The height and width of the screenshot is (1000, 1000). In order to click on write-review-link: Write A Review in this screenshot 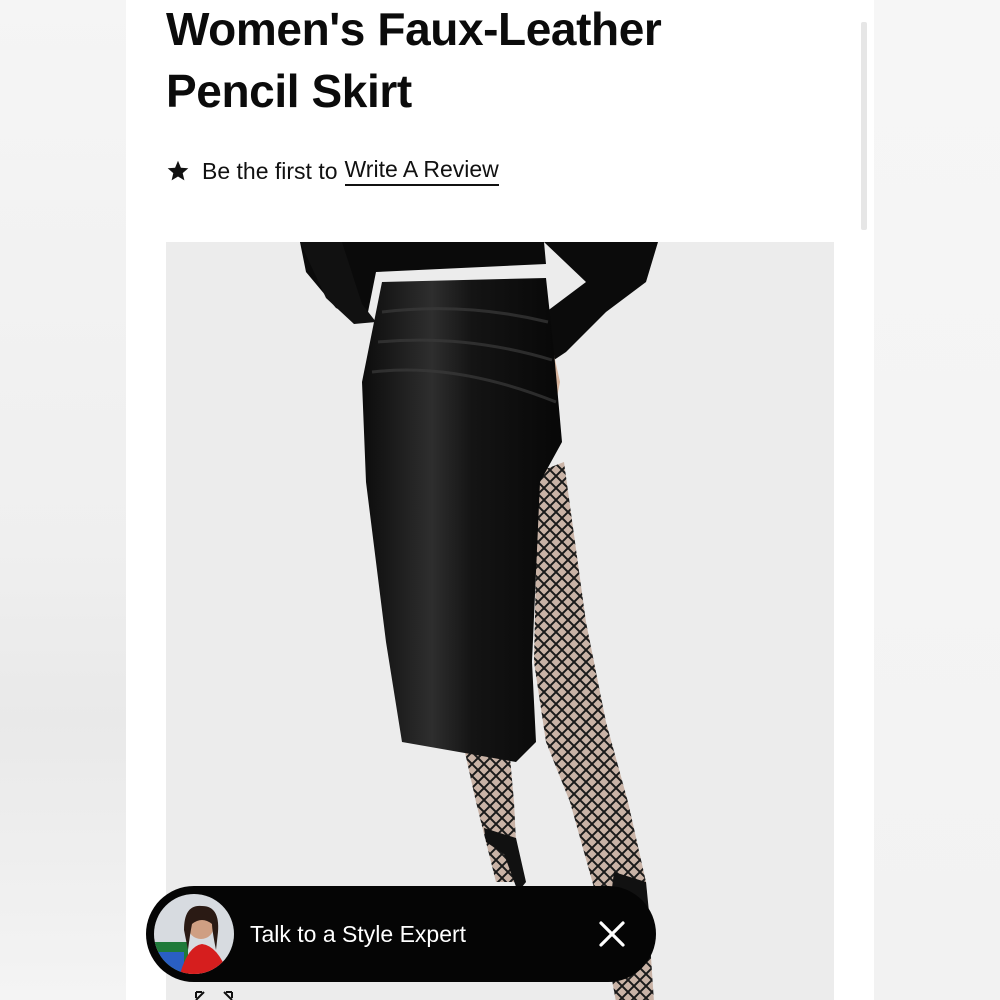, I will do `click(421, 171)`.